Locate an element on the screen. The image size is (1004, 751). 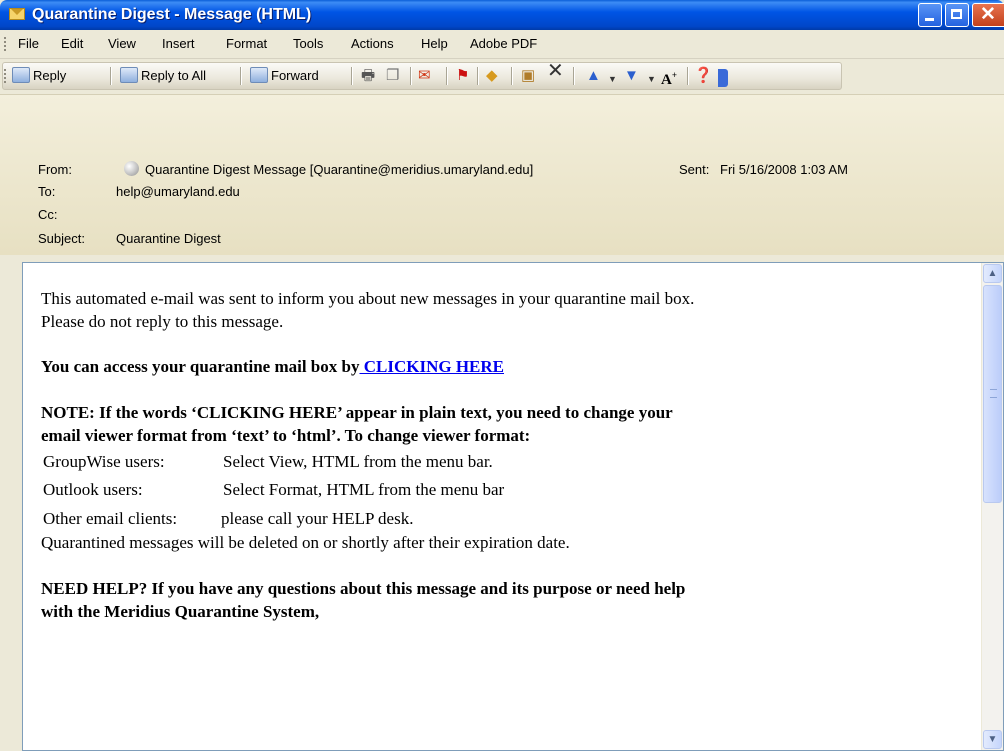
menu-adobe-pdf: Adobe PDF is located at coordinates (503, 43).